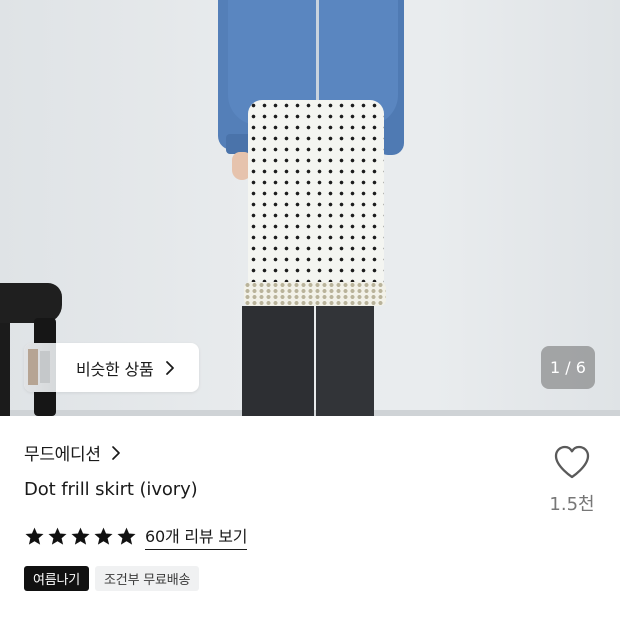  What do you see at coordinates (572, 480) in the screenshot?
I see `like-button: 1.5천` at bounding box center [572, 480].